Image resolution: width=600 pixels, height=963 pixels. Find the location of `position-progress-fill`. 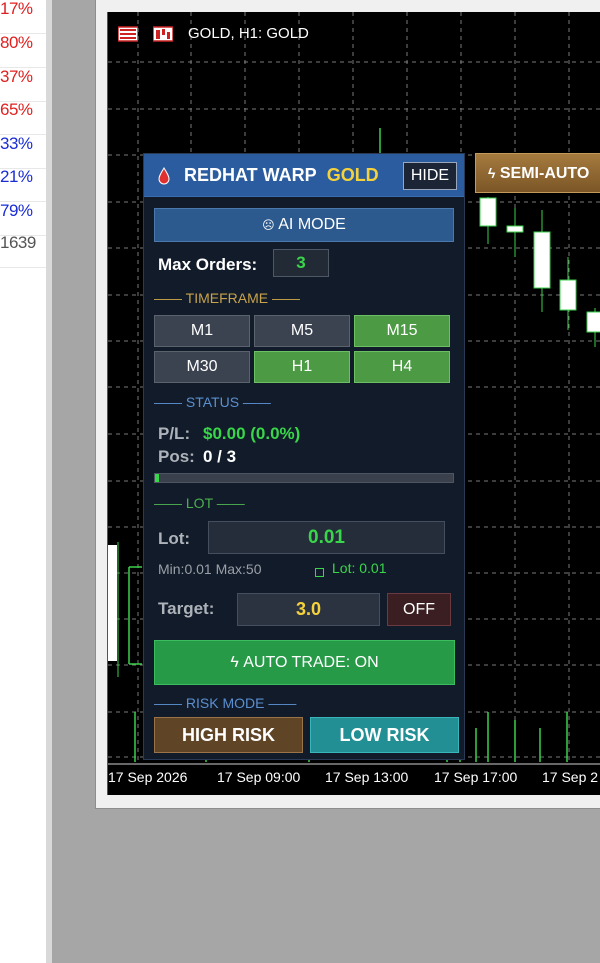

position-progress-fill is located at coordinates (157, 478).